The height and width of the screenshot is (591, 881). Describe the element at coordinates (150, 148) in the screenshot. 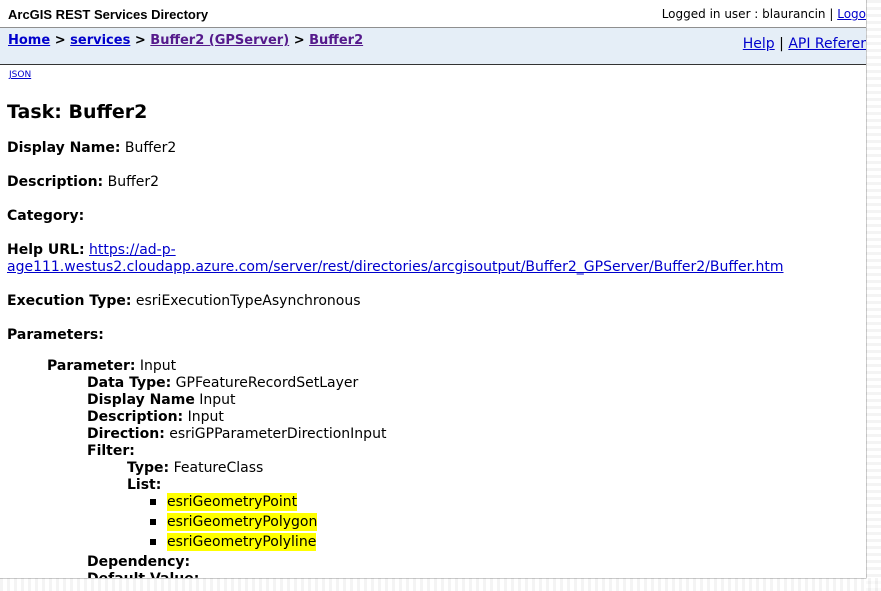

I see `display-name-value: Buffer2` at that location.